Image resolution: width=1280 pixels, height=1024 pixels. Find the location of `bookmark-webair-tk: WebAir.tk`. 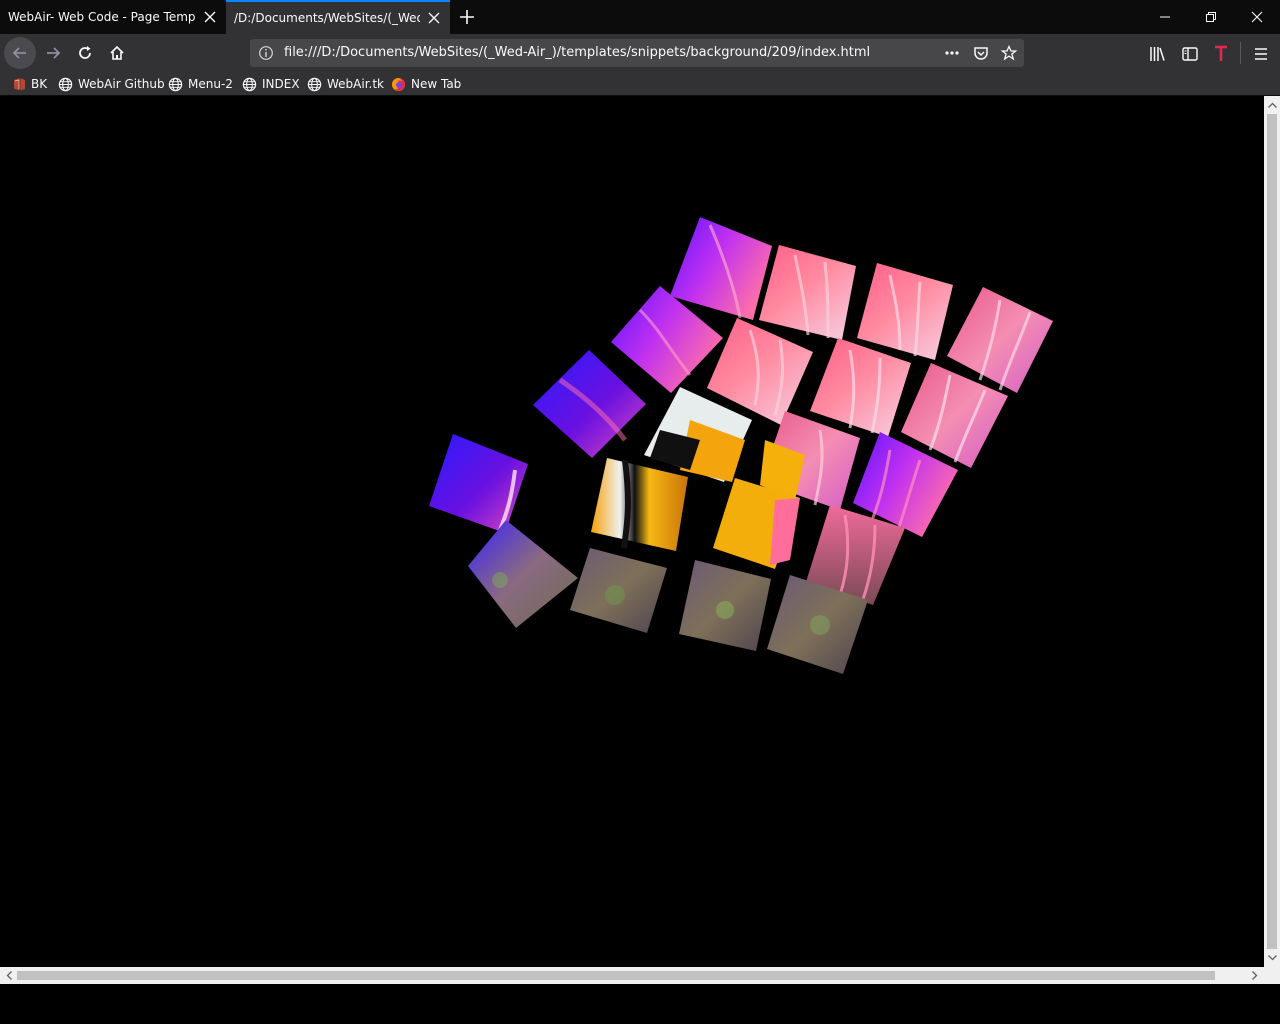

bookmark-webair-tk: WebAir.tk is located at coordinates (345, 84).